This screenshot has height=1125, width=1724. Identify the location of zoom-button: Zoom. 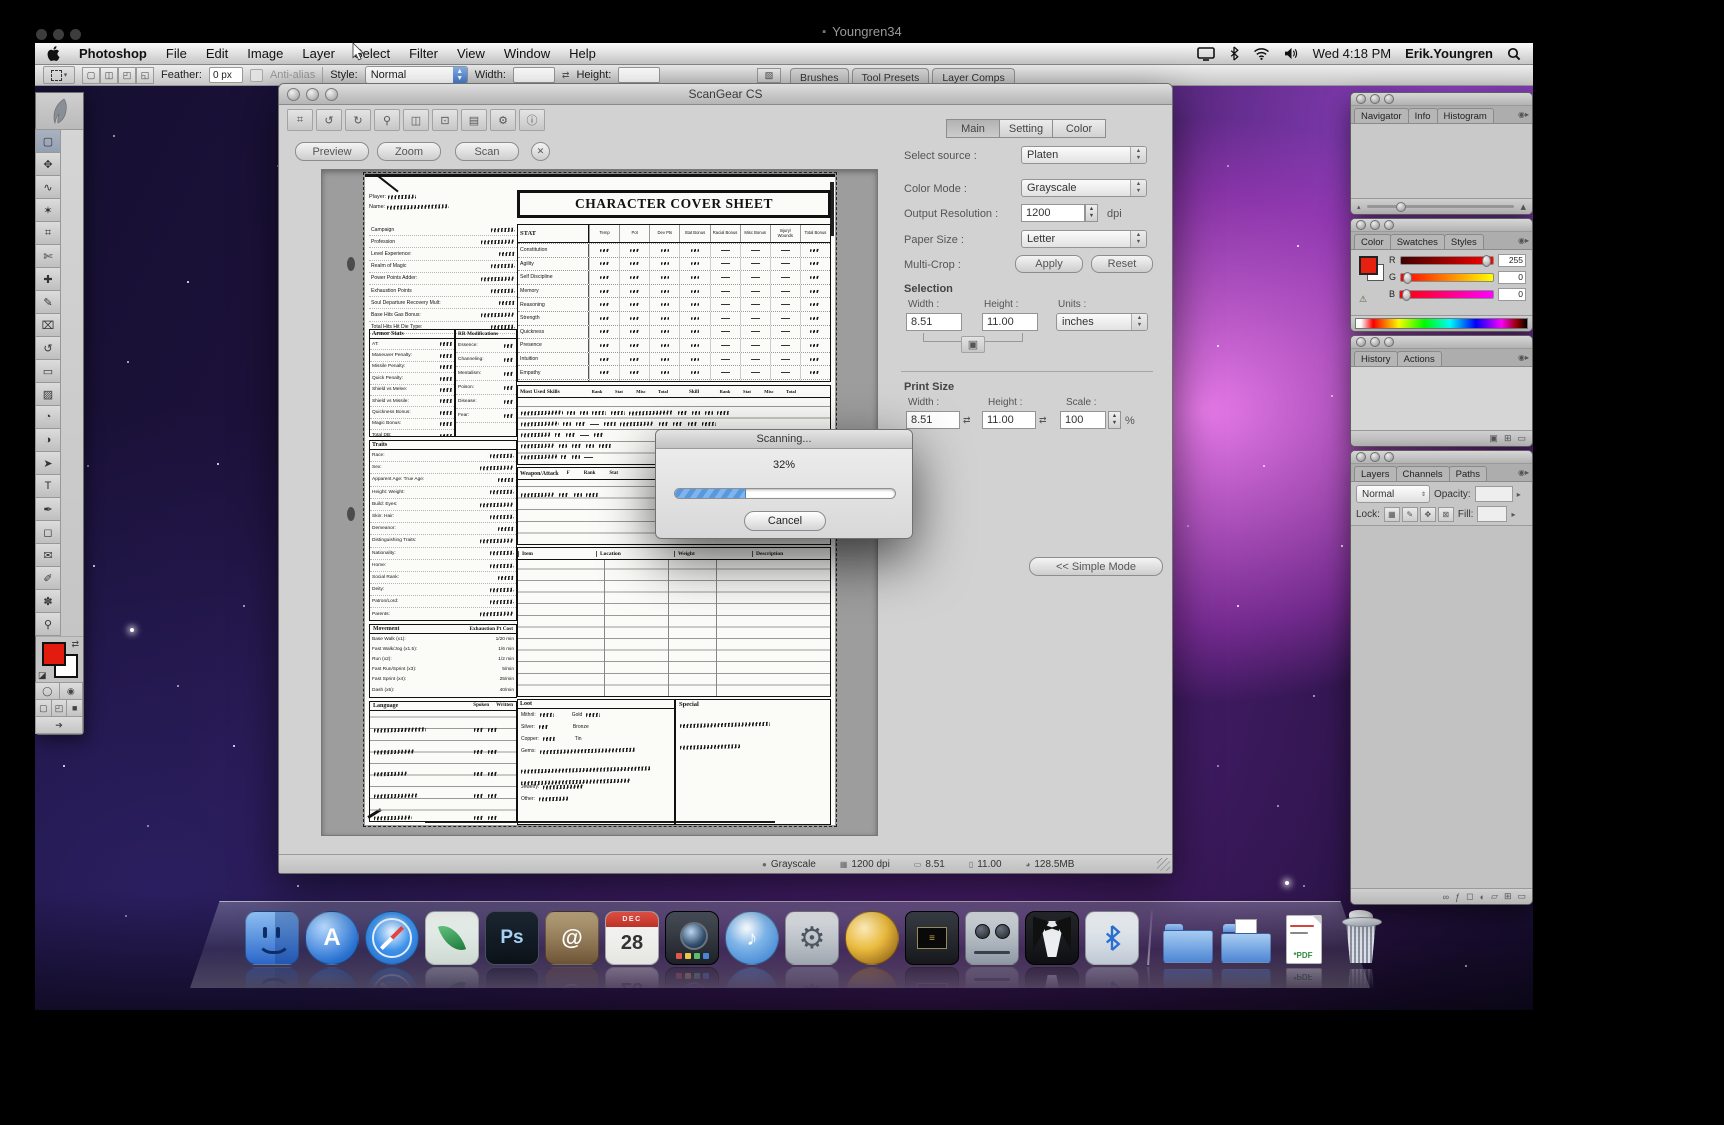
(409, 151).